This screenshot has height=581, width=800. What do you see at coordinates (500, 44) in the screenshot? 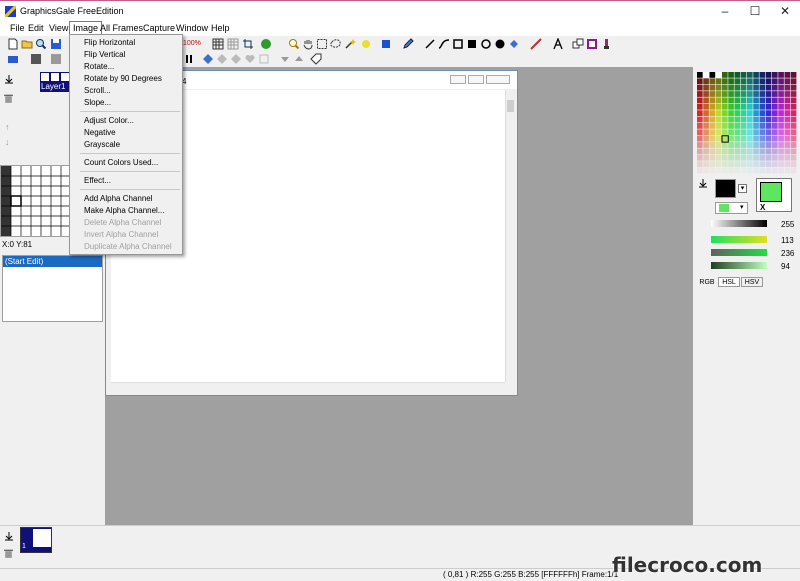
I see `filled-ellipse-icon` at bounding box center [500, 44].